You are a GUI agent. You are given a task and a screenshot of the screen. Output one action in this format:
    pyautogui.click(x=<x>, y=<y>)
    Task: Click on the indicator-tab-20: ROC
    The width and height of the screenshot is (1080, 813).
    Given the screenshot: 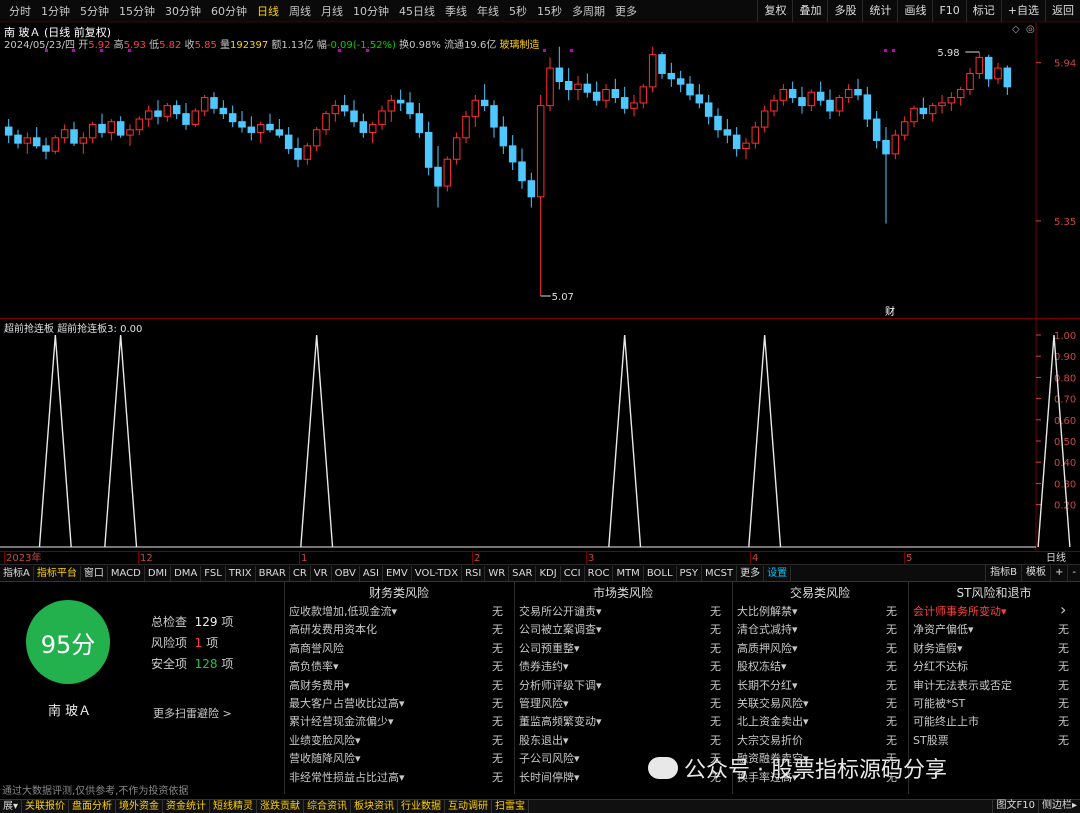 What is the action you would take?
    pyautogui.click(x=599, y=573)
    